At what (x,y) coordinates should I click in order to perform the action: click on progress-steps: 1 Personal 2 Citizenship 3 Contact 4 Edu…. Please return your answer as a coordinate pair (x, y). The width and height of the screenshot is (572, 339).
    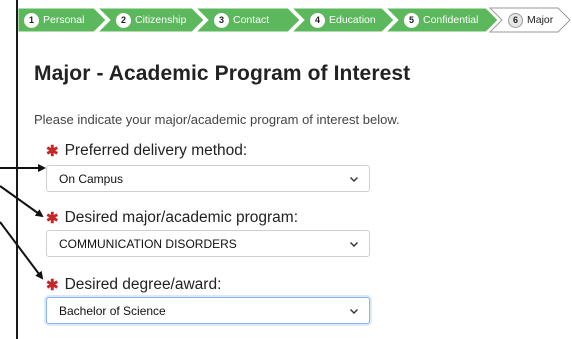
    Looking at the image, I should click on (295, 20).